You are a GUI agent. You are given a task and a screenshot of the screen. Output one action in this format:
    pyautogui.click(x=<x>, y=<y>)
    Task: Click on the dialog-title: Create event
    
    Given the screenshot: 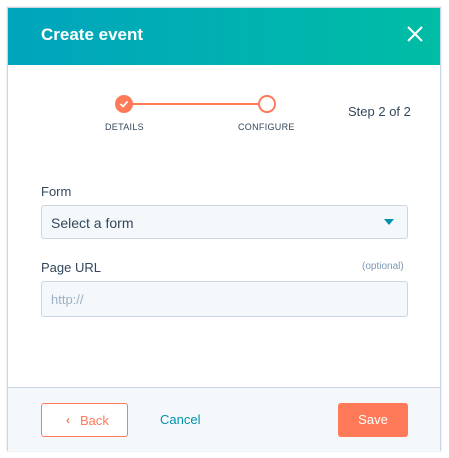 What is the action you would take?
    pyautogui.click(x=92, y=34)
    